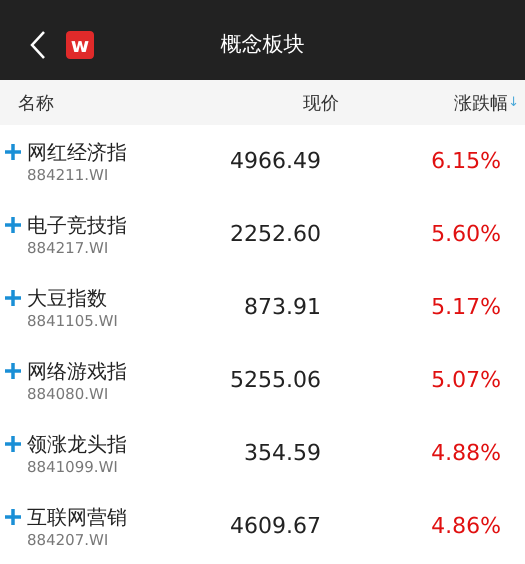 Image resolution: width=525 pixels, height=564 pixels. Describe the element at coordinates (77, 371) in the screenshot. I see `index-name: 网络游戏指` at that location.